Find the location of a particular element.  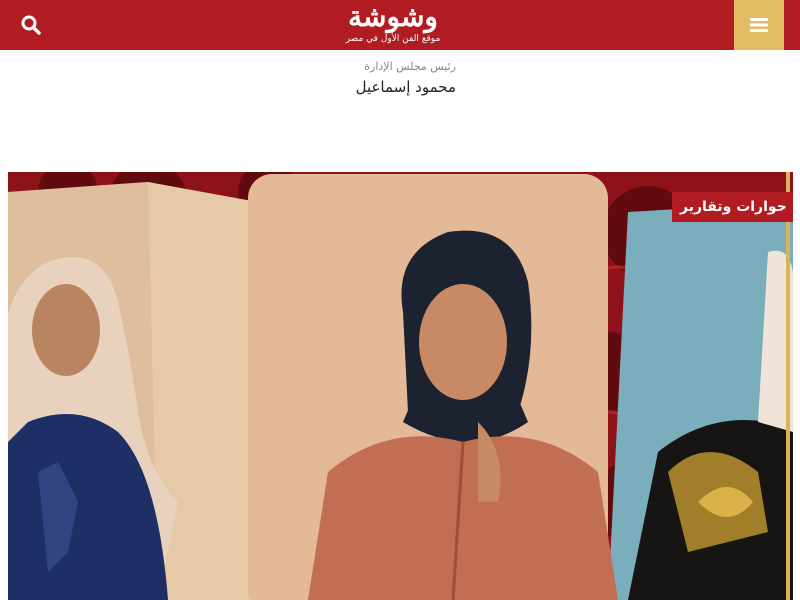

logo-wordmark: وشوشة is located at coordinates (393, 16).